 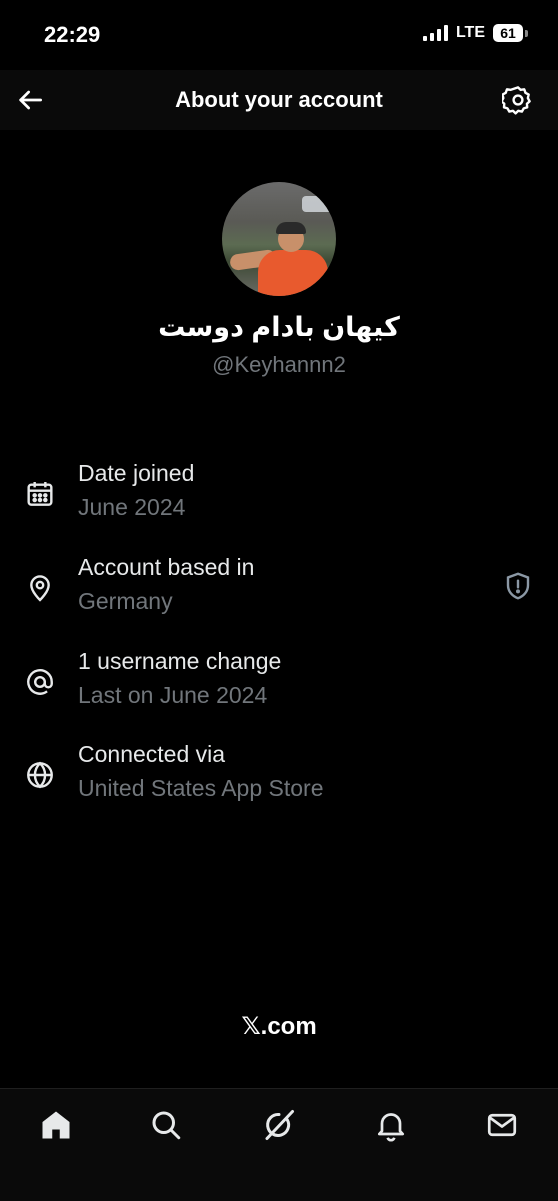 I want to click on battery-indicator: 61, so click(x=508, y=33).